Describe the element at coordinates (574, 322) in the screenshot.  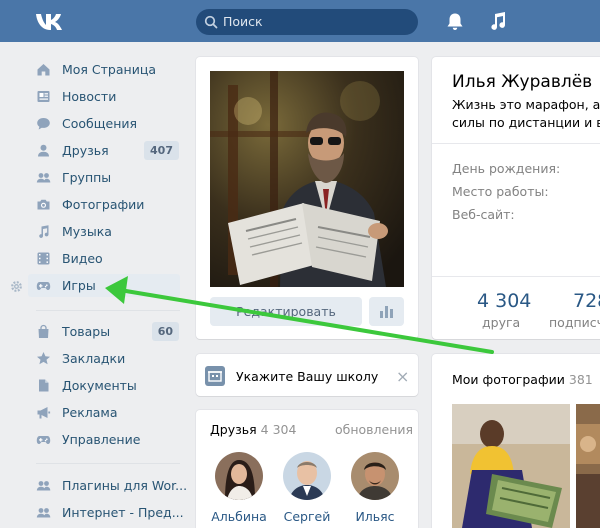
I see `followers-counter-label: подписч` at that location.